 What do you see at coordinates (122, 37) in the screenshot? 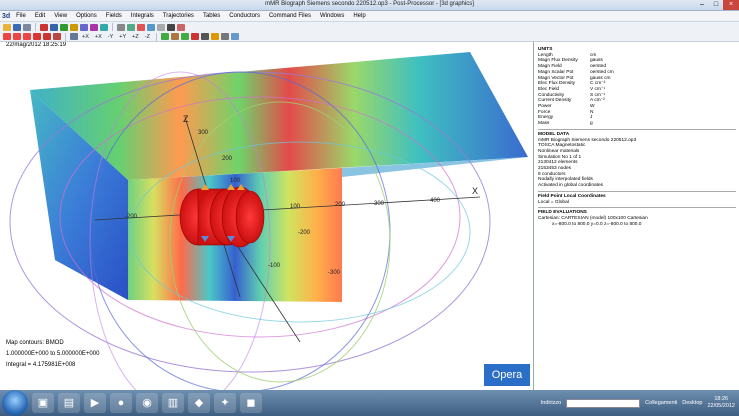
I see `view-plus-y-button: +Y` at bounding box center [122, 37].